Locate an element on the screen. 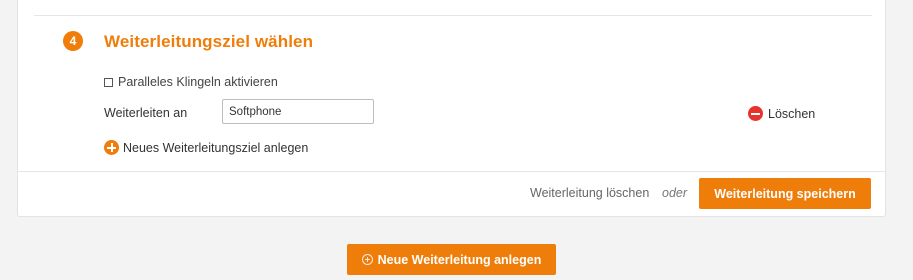 The image size is (913, 280). add-target-button: Neues Weiterleitungsziel anlegen is located at coordinates (206, 147).